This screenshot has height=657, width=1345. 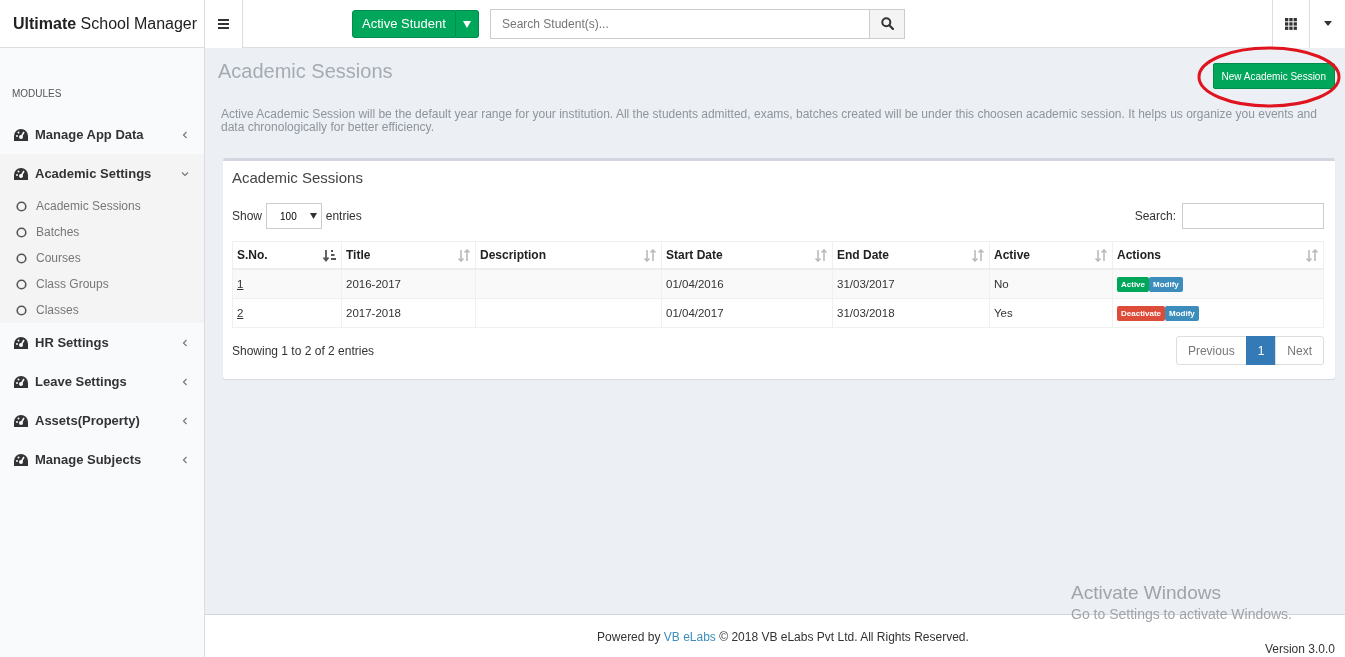 I want to click on sidebar-item: Leave Settings, so click(x=102, y=381).